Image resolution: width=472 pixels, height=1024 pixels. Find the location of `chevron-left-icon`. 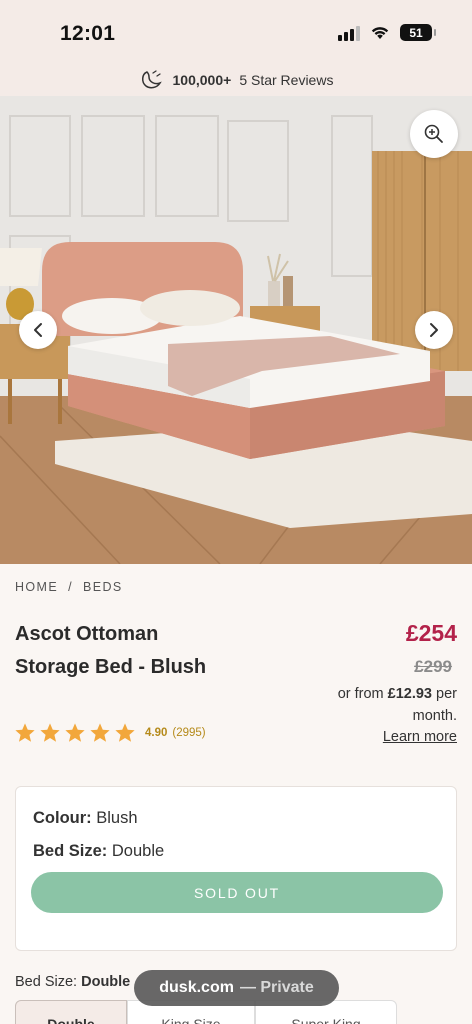

chevron-left-icon is located at coordinates (38, 330).